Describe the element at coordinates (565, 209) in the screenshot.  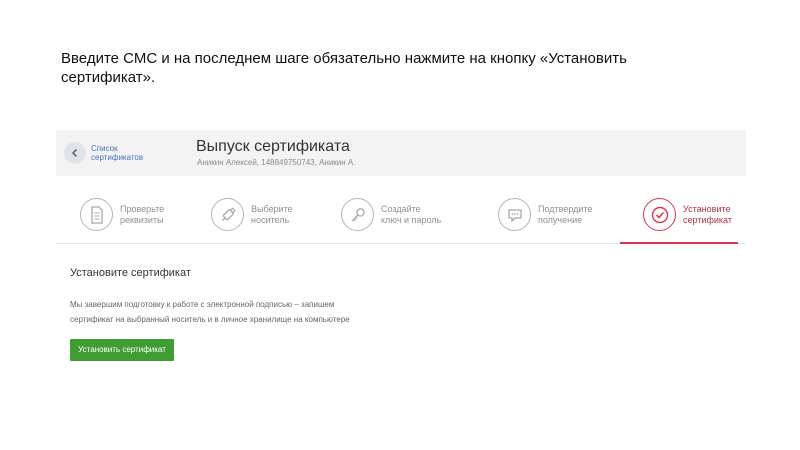
I see `step-label-line-1: Подтвердите` at that location.